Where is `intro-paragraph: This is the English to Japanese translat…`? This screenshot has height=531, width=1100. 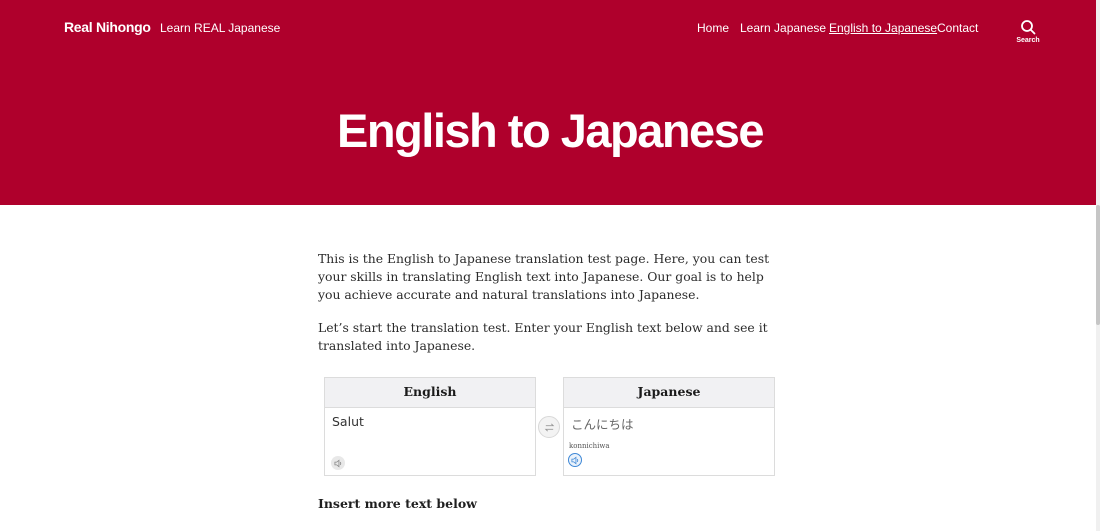
intro-paragraph: This is the English to Japanese translat… is located at coordinates (544, 277).